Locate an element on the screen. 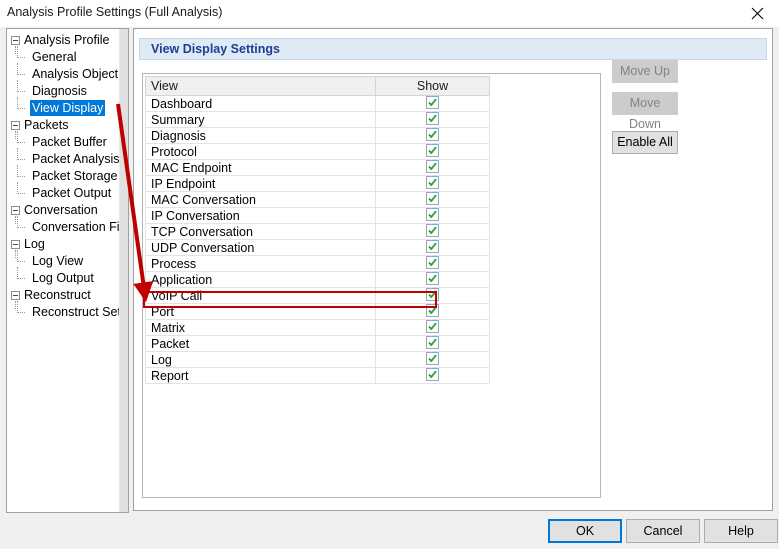  table-row: Port is located at coordinates (317, 311).